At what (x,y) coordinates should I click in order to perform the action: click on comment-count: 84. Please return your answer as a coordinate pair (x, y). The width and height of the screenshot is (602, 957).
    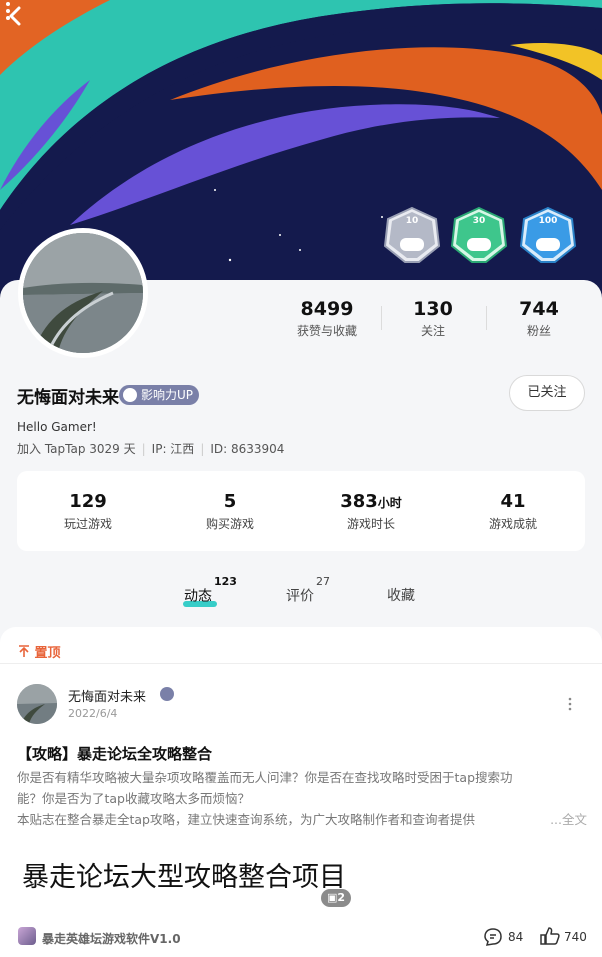
    Looking at the image, I should click on (516, 937).